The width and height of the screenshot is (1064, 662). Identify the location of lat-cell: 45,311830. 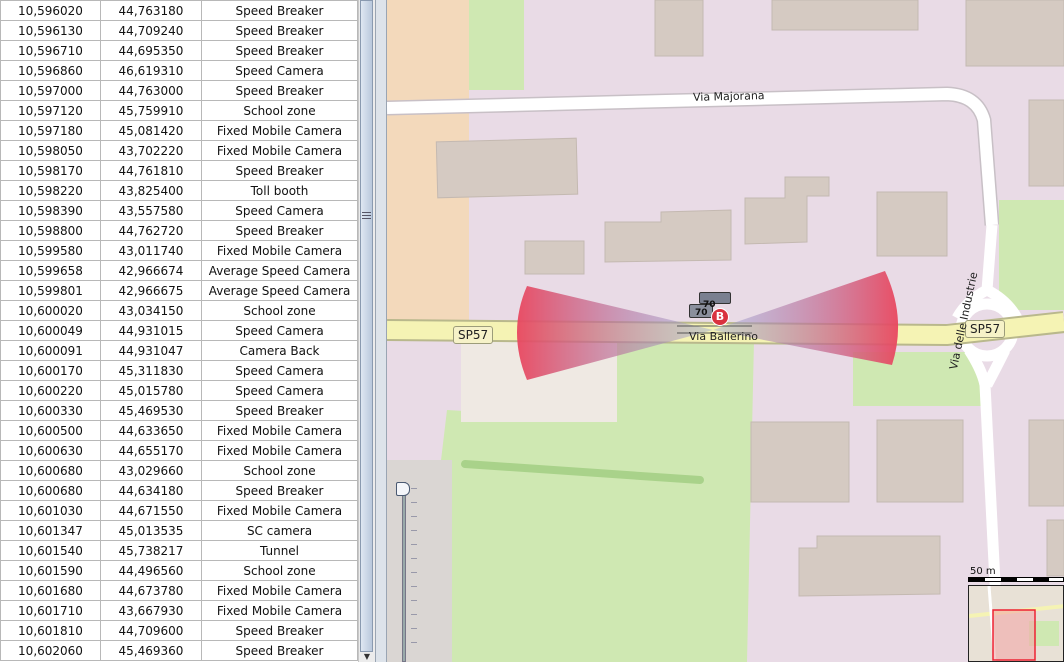
(151, 370).